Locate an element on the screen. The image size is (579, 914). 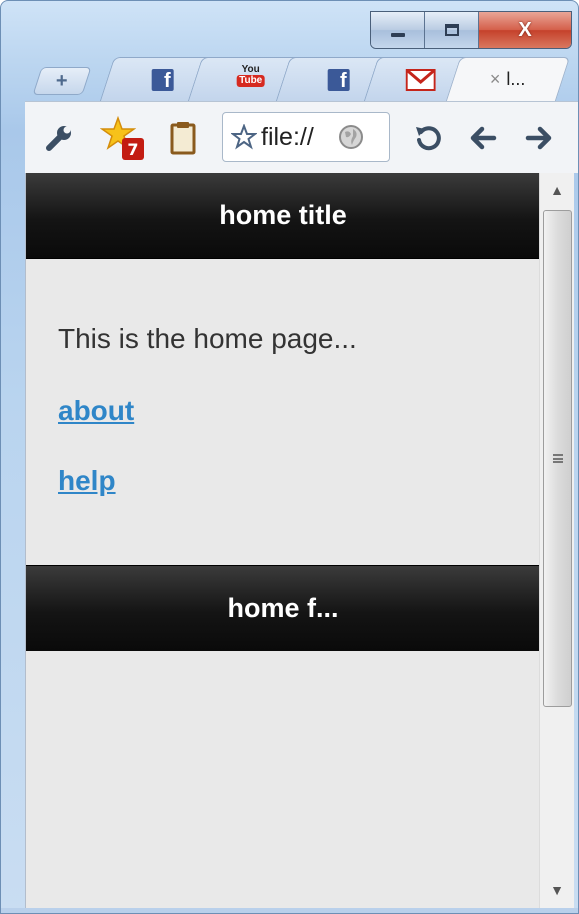
page-title: home title is located at coordinates (283, 215).